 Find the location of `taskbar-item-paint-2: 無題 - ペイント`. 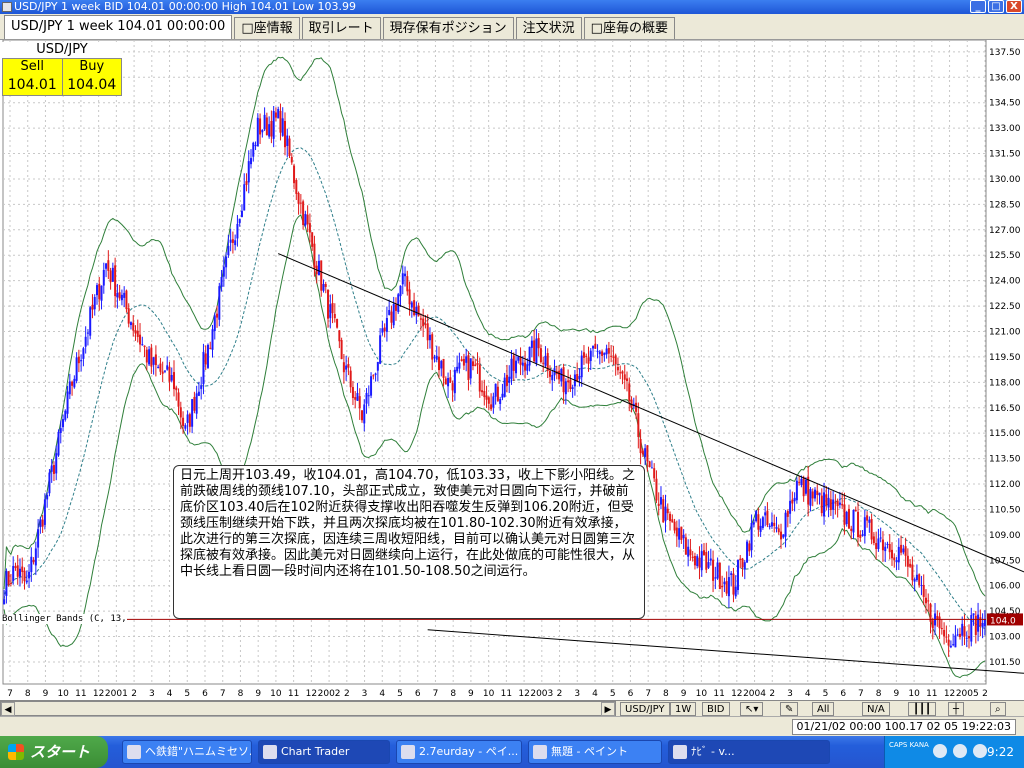

taskbar-item-paint-2: 無題 - ペイント is located at coordinates (595, 752).